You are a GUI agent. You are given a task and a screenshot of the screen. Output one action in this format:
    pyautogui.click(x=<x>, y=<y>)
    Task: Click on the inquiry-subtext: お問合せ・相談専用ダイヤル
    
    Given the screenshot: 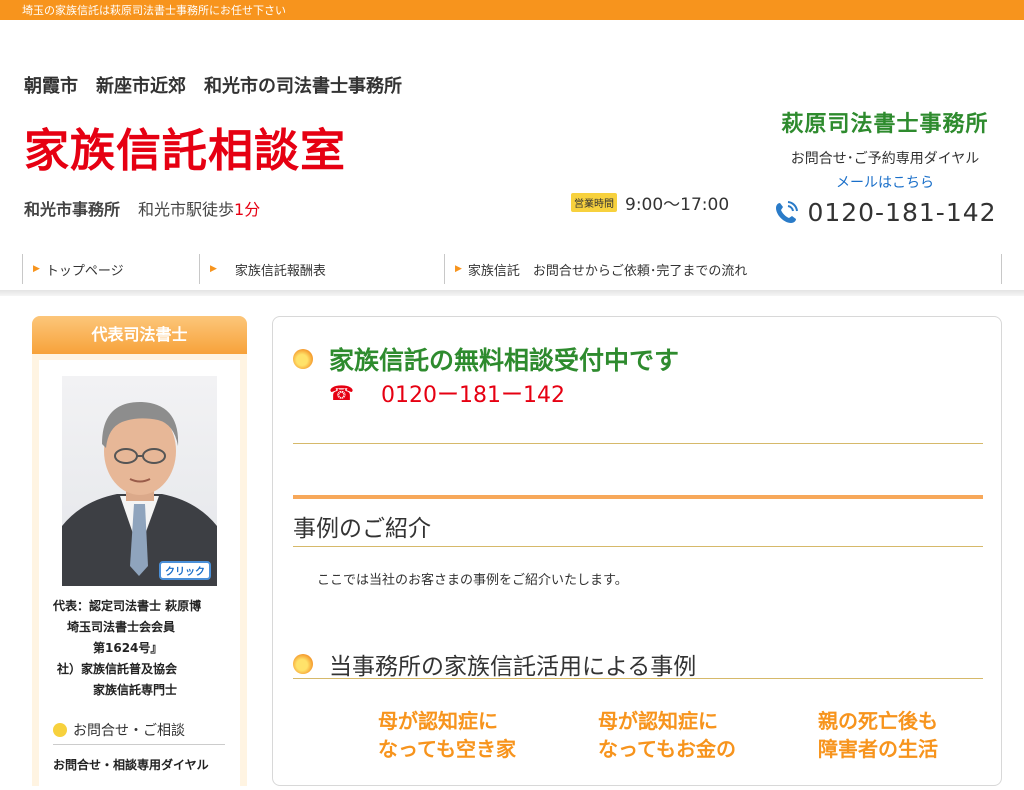 What is the action you would take?
    pyautogui.click(x=131, y=765)
    